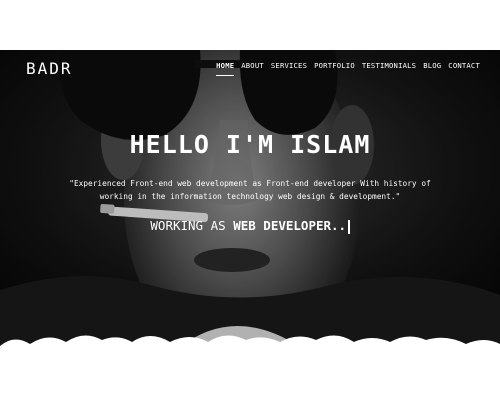 The image size is (500, 400). What do you see at coordinates (225, 68) in the screenshot?
I see `nav-home: HOME` at bounding box center [225, 68].